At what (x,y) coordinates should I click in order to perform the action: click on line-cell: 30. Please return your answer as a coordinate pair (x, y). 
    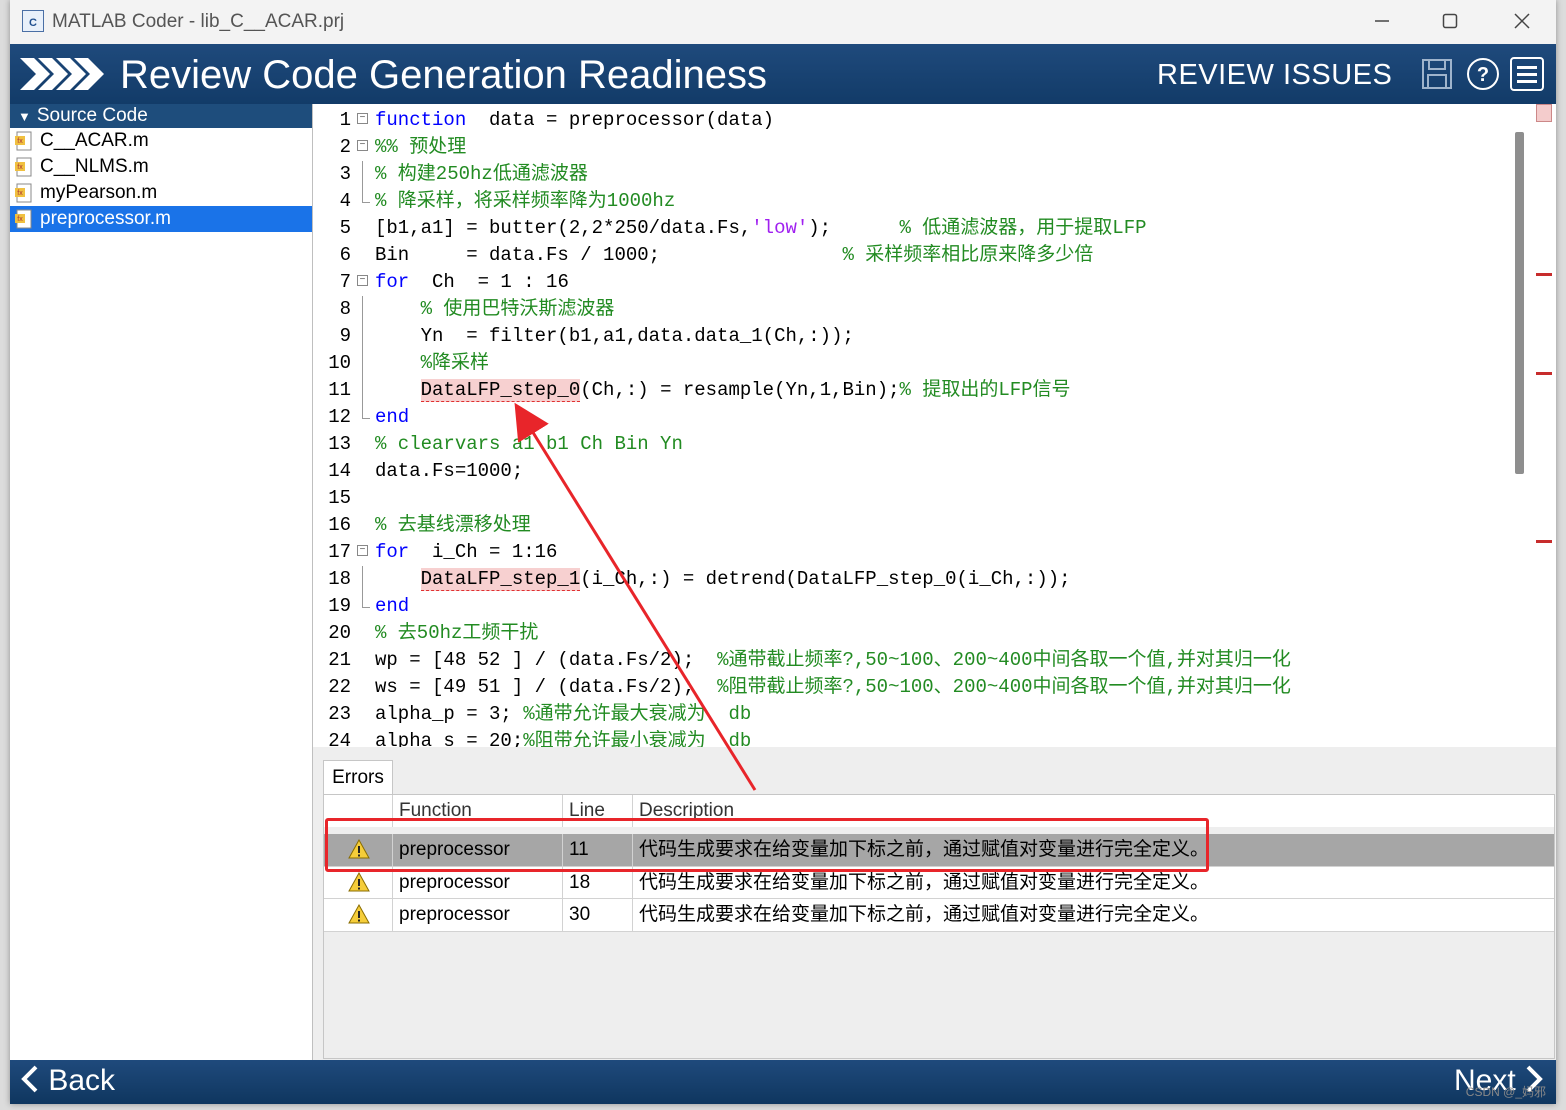
    Looking at the image, I should click on (580, 914).